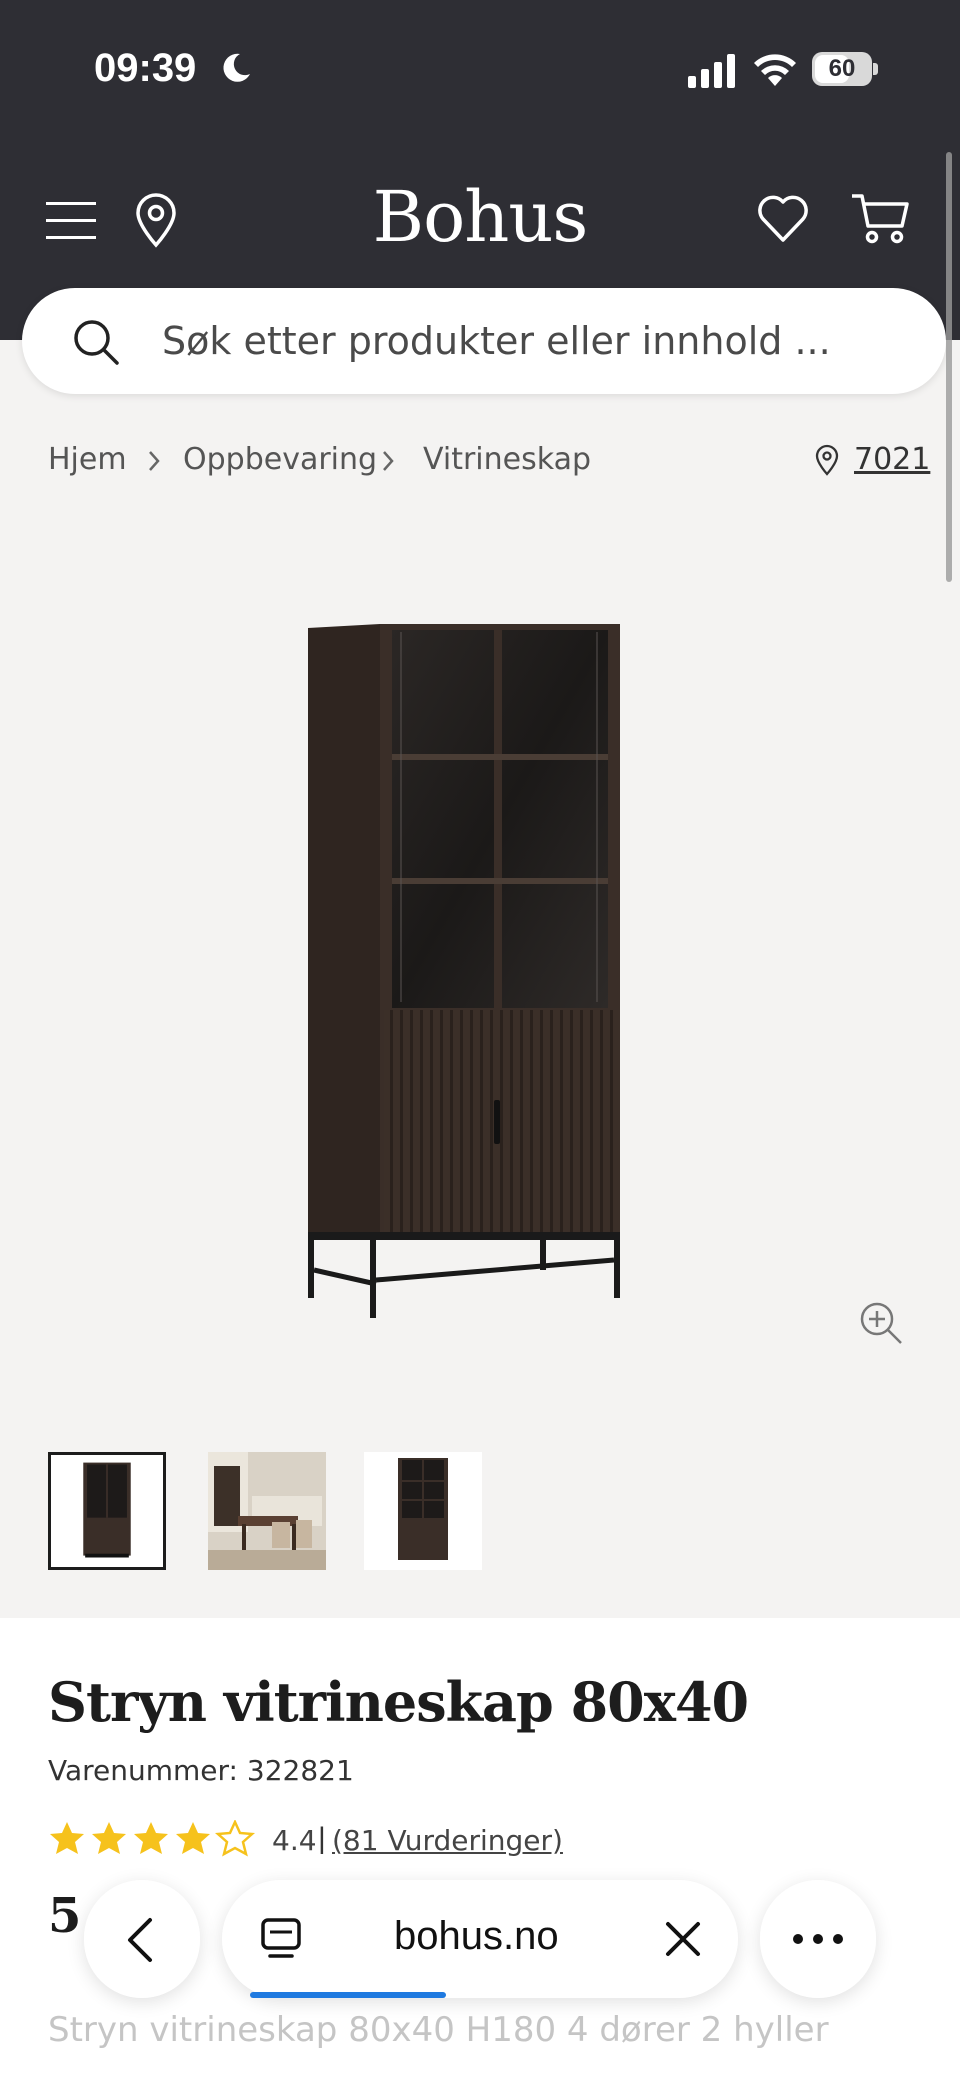 The width and height of the screenshot is (960, 2081). I want to click on thumbnail-room-image, so click(267, 1511).